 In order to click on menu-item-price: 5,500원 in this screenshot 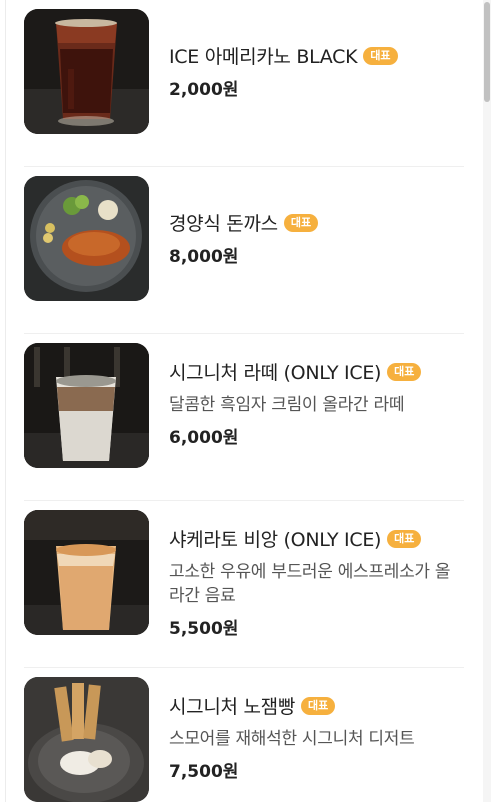, I will do `click(204, 629)`.